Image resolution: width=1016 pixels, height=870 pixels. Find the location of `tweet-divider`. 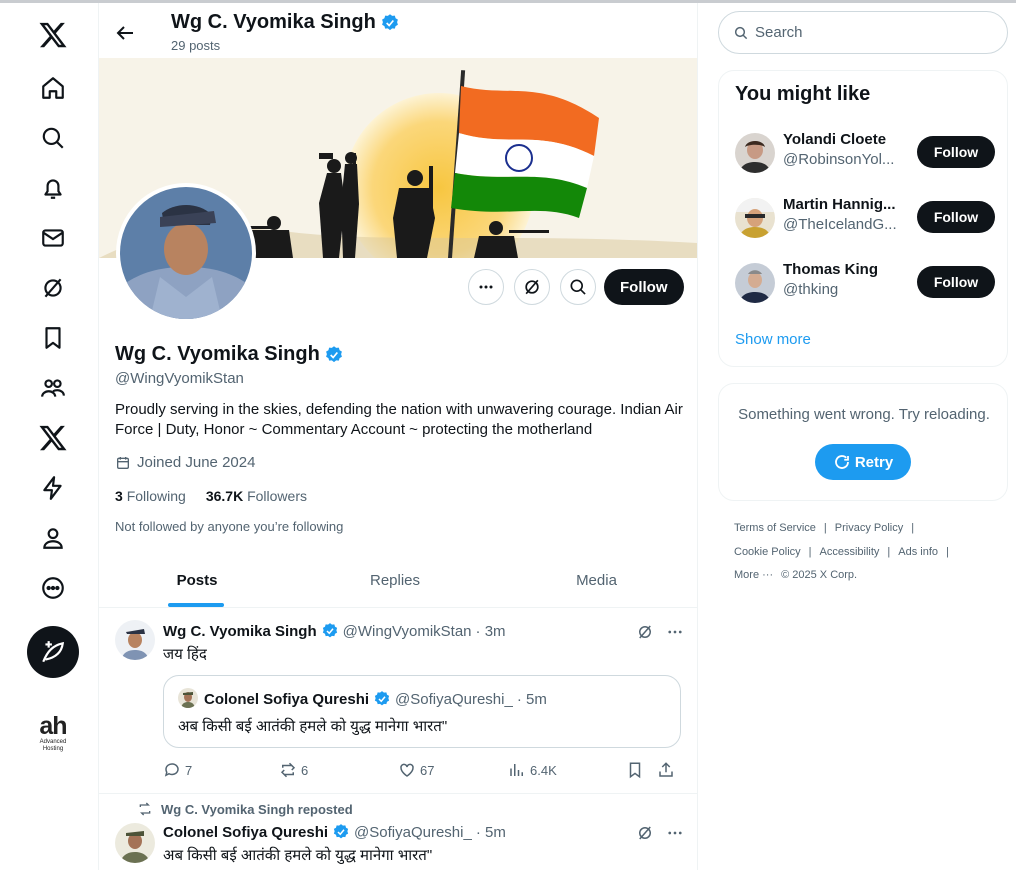

tweet-divider is located at coordinates (398, 793).